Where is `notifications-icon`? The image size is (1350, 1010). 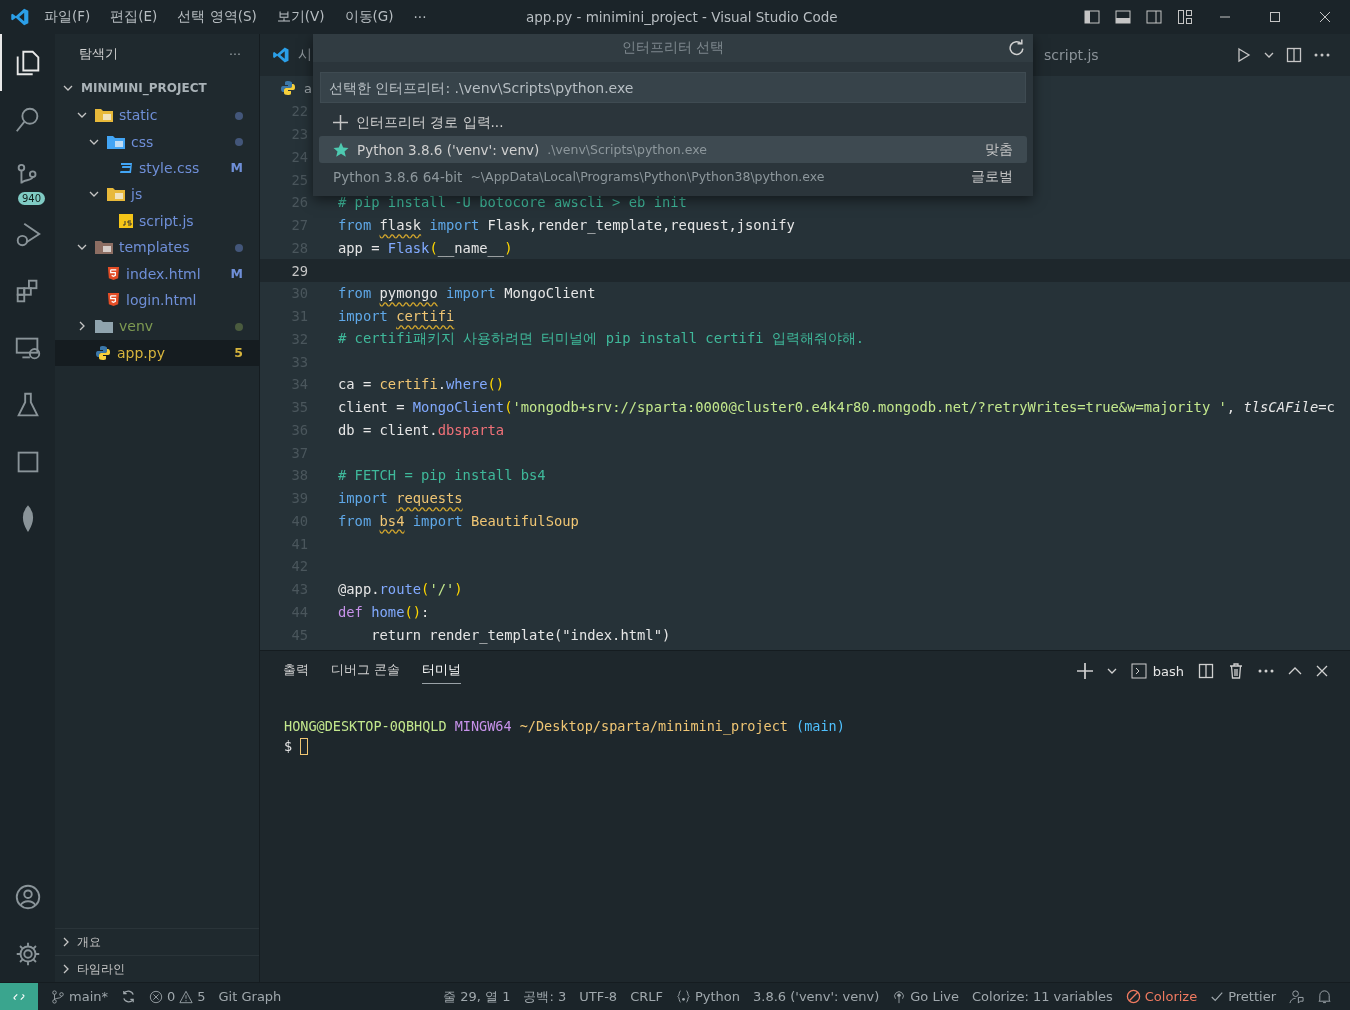
notifications-icon is located at coordinates (1324, 996).